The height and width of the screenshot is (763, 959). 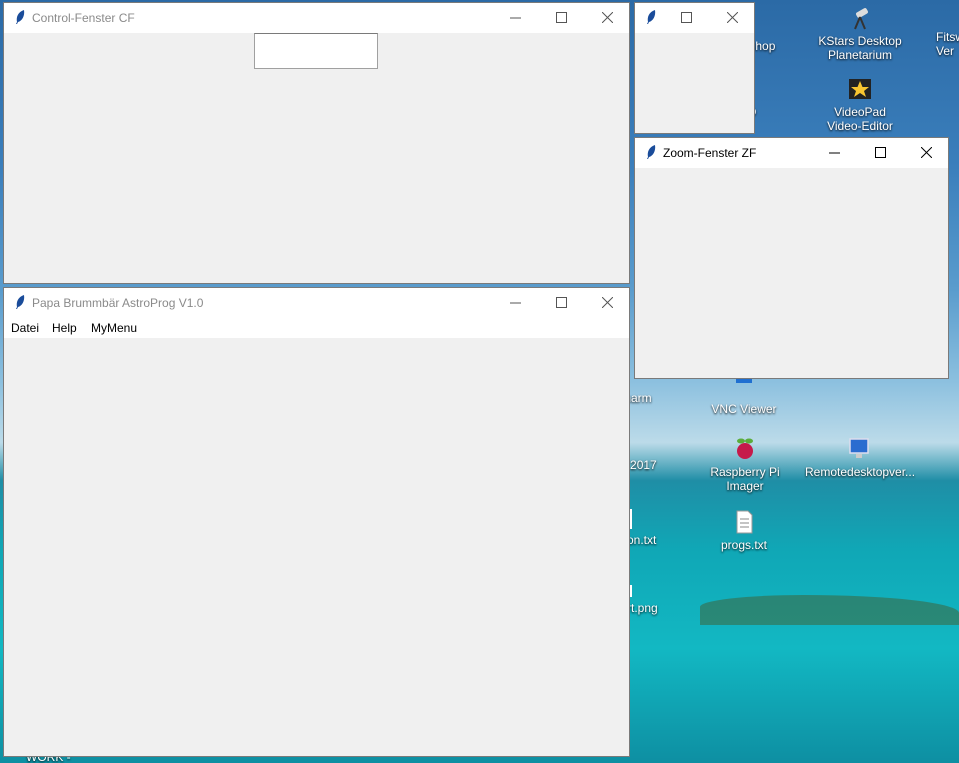 I want to click on desktop-icon-videopad: VideoPad Video-Editor, so click(x=860, y=104).